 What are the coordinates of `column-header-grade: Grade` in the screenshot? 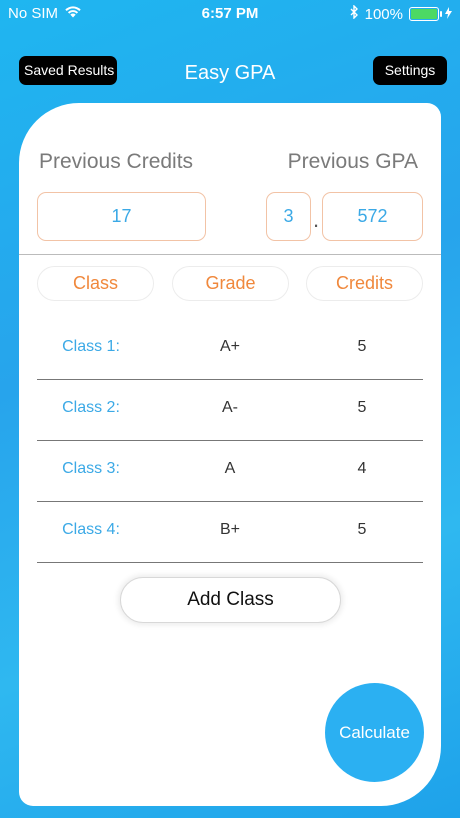 It's located at (230, 283).